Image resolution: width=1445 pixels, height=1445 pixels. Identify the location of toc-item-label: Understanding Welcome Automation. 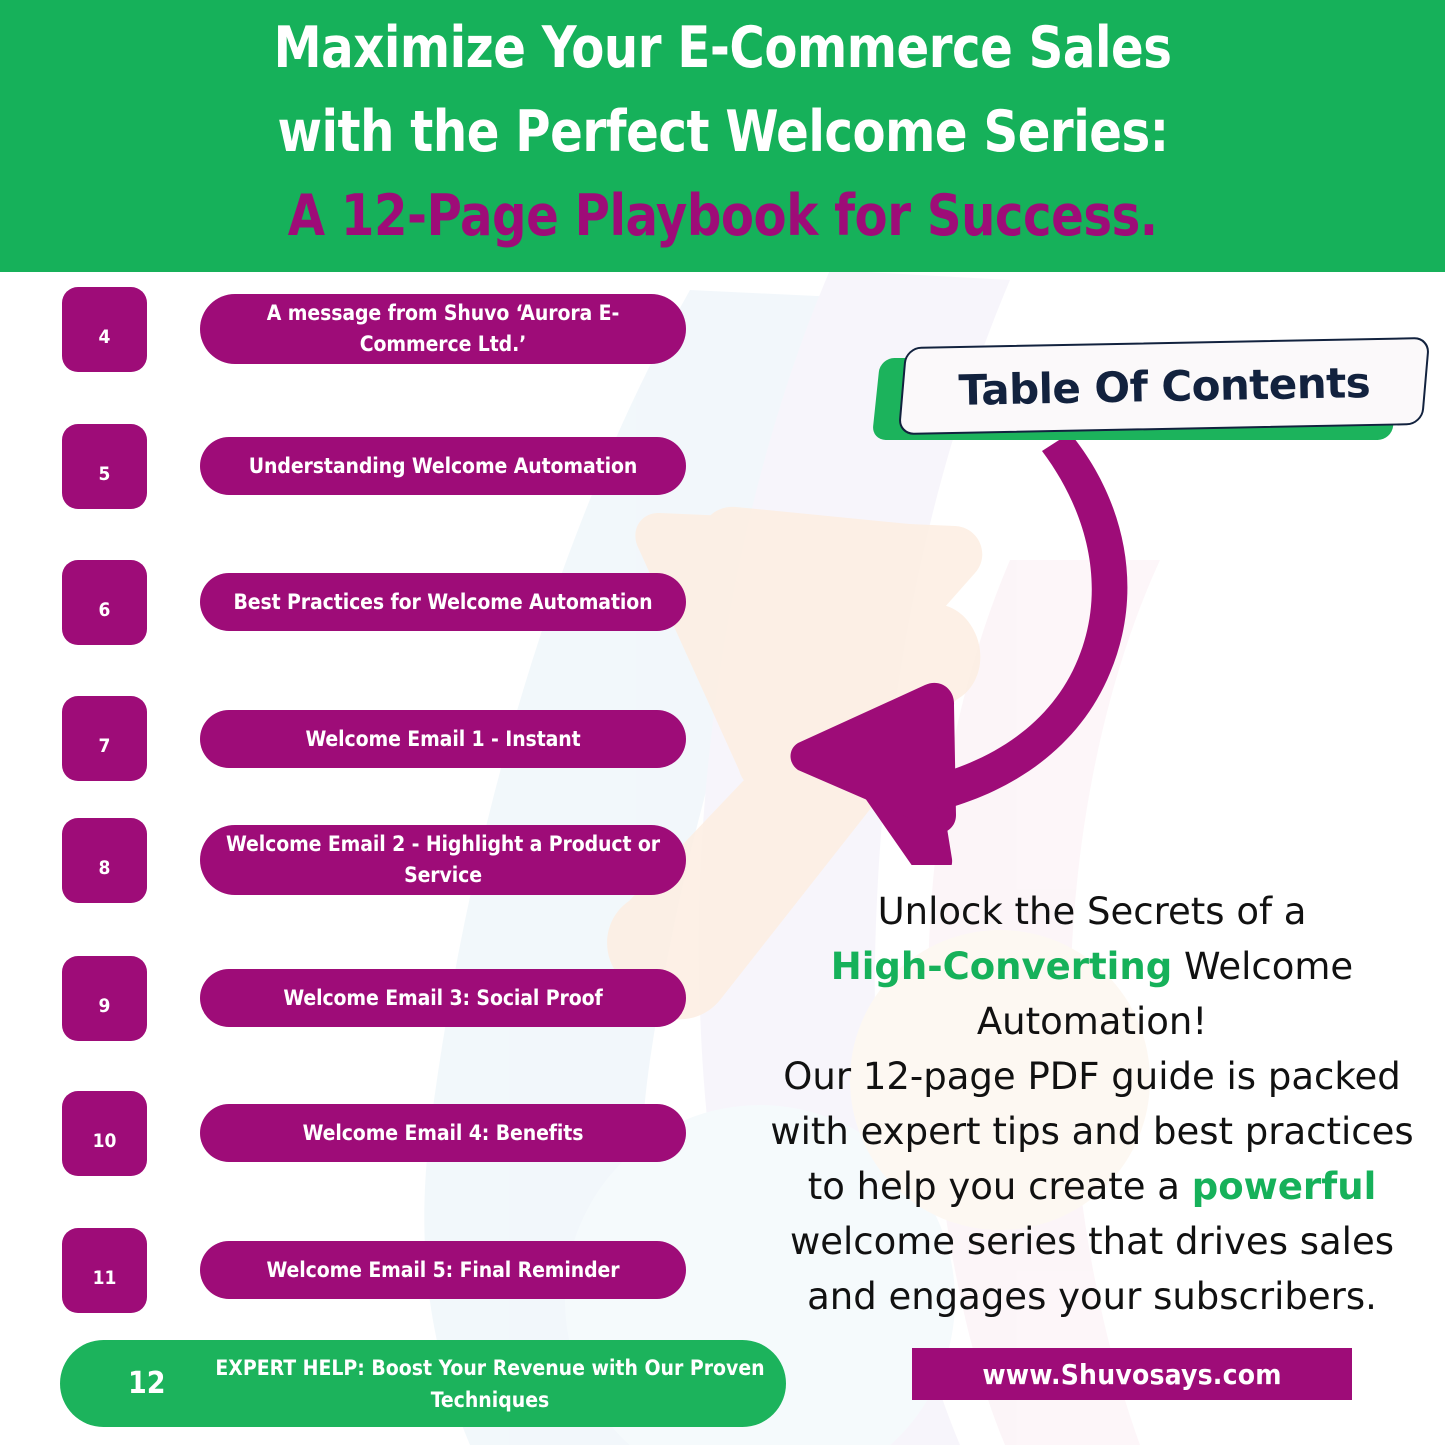
(443, 466).